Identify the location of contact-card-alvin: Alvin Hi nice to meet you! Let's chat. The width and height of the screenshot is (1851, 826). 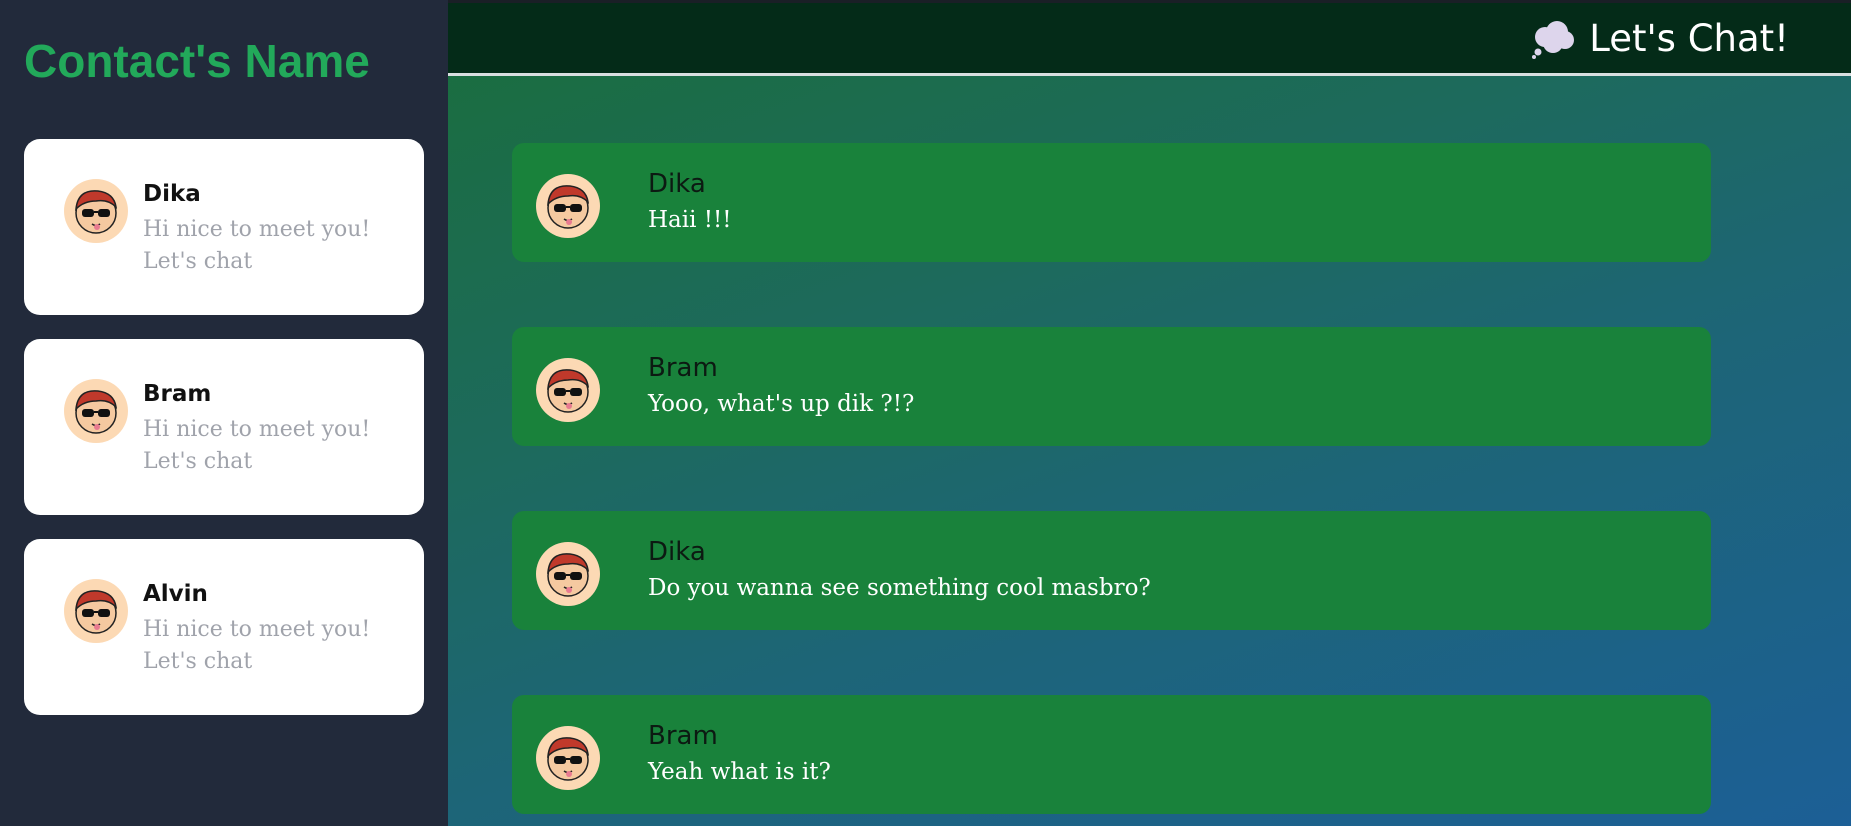
(224, 627).